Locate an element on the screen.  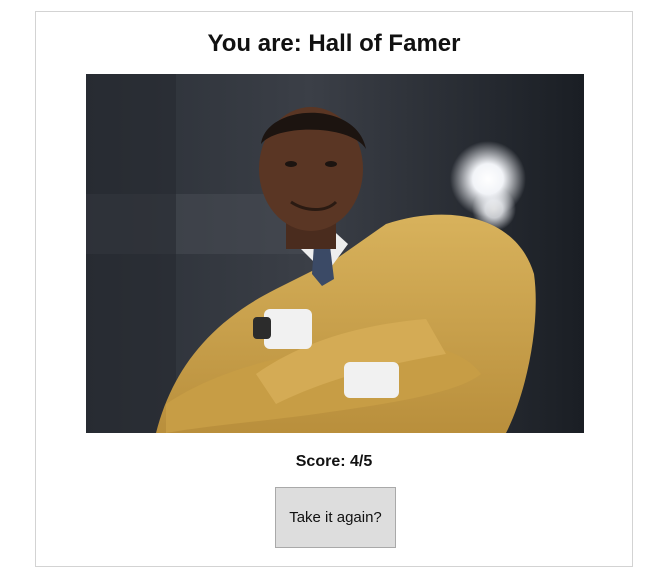
score-text: Score: 4/5 is located at coordinates (334, 461).